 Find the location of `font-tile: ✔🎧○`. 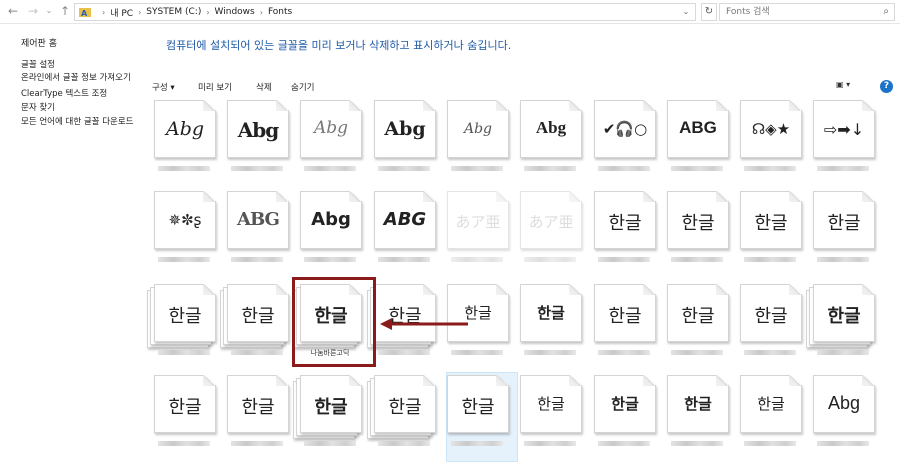

font-tile: ✔🎧○ is located at coordinates (624, 138).